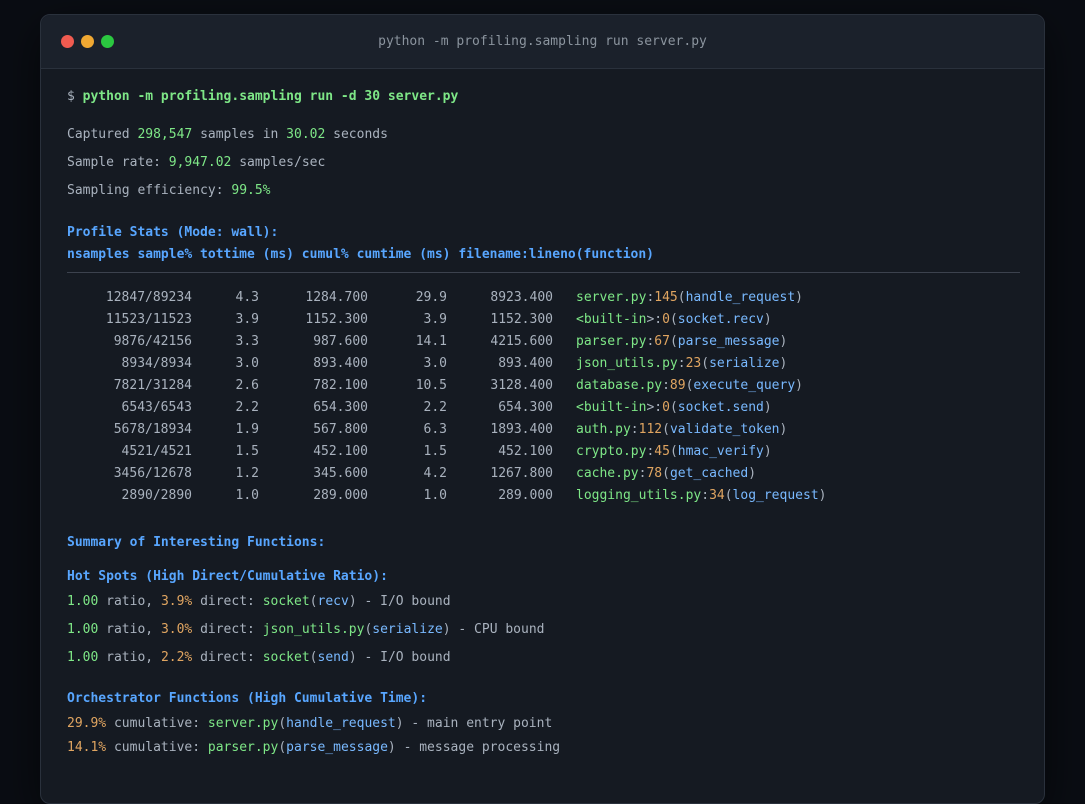 This screenshot has height=804, width=1085. Describe the element at coordinates (666, 319) in the screenshot. I see `text-segment: 0` at that location.